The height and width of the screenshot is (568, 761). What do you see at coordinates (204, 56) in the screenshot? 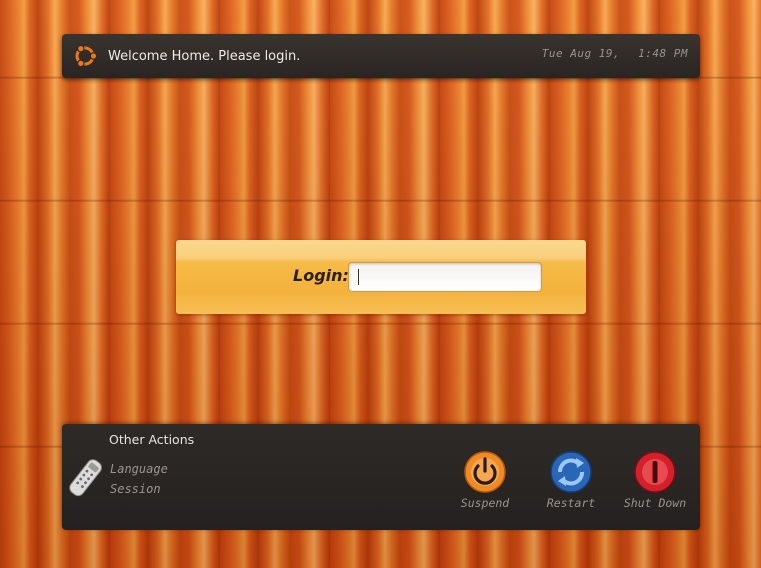
I see `welcome-message: Welcome Home. Please login.` at bounding box center [204, 56].